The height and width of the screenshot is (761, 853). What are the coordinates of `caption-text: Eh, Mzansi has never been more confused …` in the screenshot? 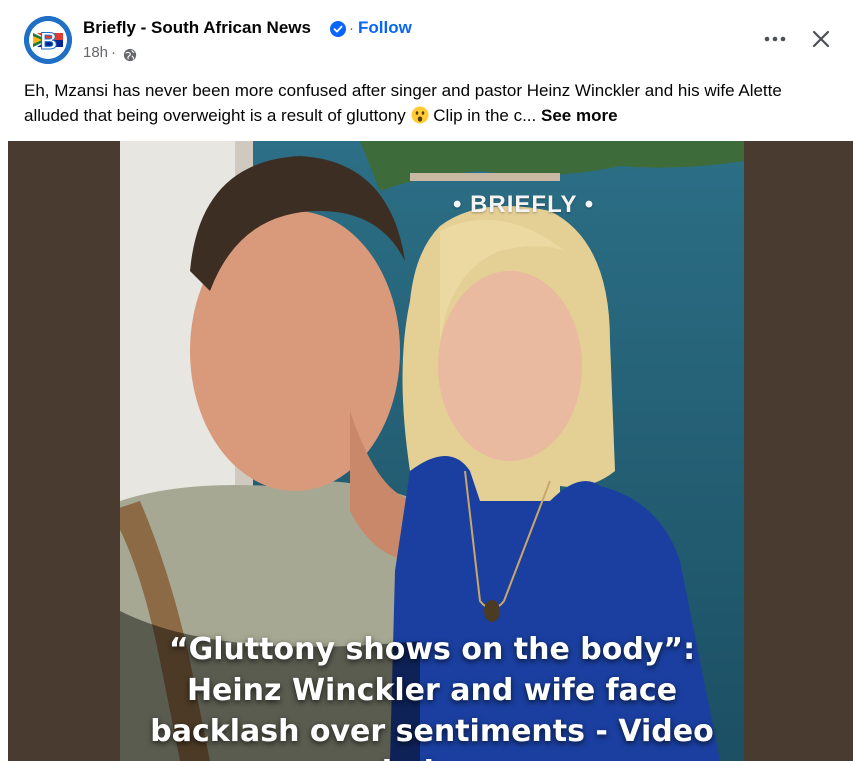 It's located at (403, 103).